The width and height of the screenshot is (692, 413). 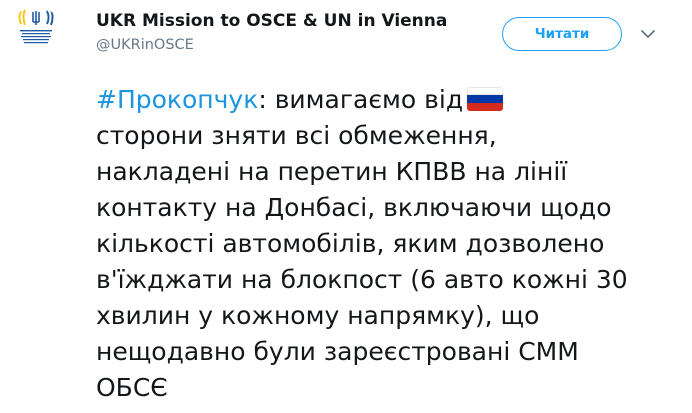 I want to click on avatar, so click(x=36, y=30).